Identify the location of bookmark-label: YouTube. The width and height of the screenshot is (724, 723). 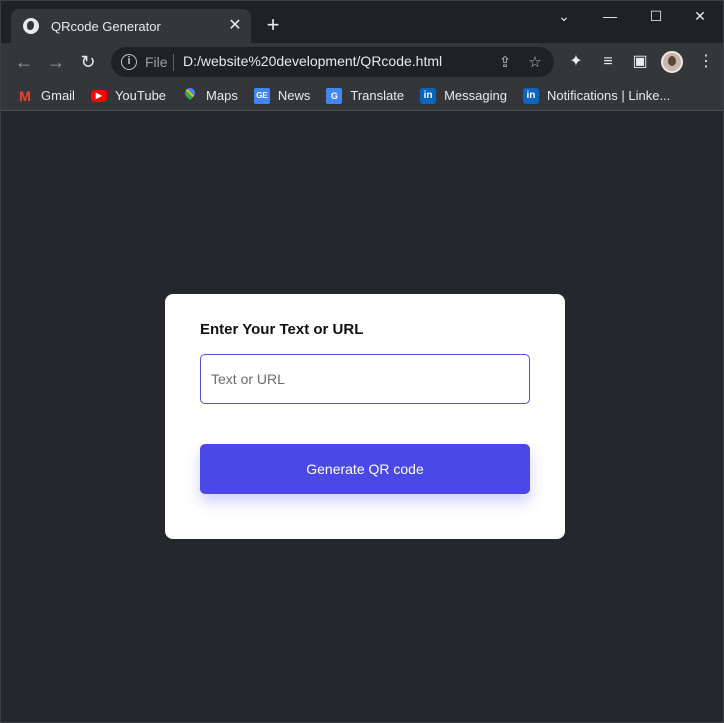
(140, 95).